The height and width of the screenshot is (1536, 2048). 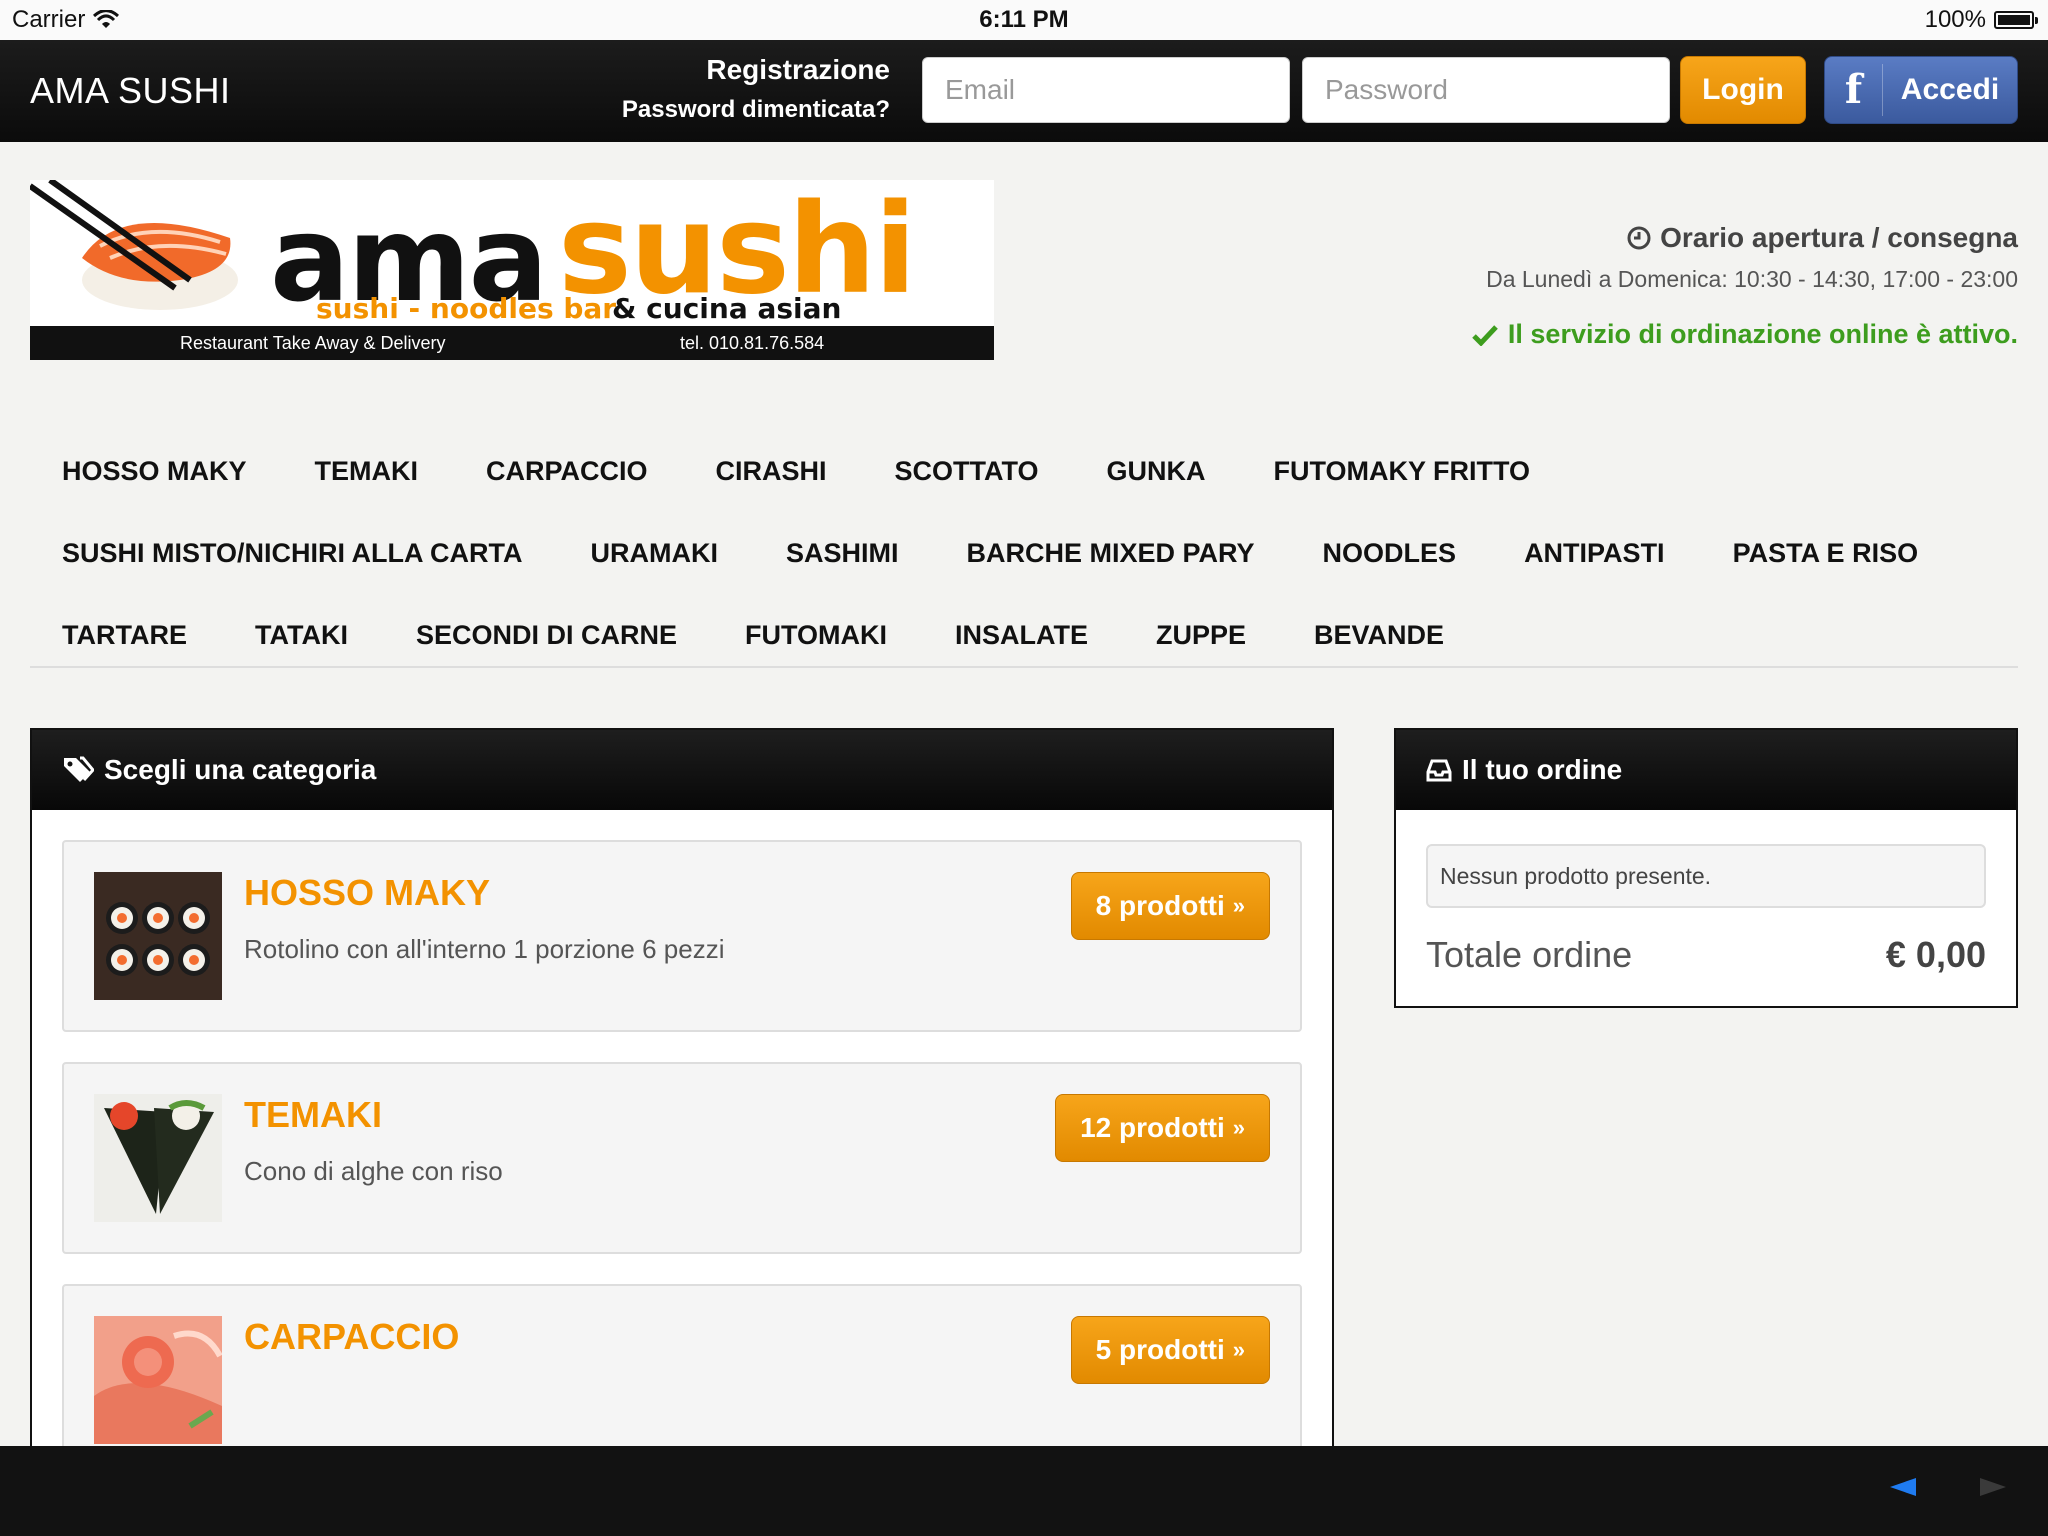 I want to click on sushi-logo-icon, so click(x=134, y=245).